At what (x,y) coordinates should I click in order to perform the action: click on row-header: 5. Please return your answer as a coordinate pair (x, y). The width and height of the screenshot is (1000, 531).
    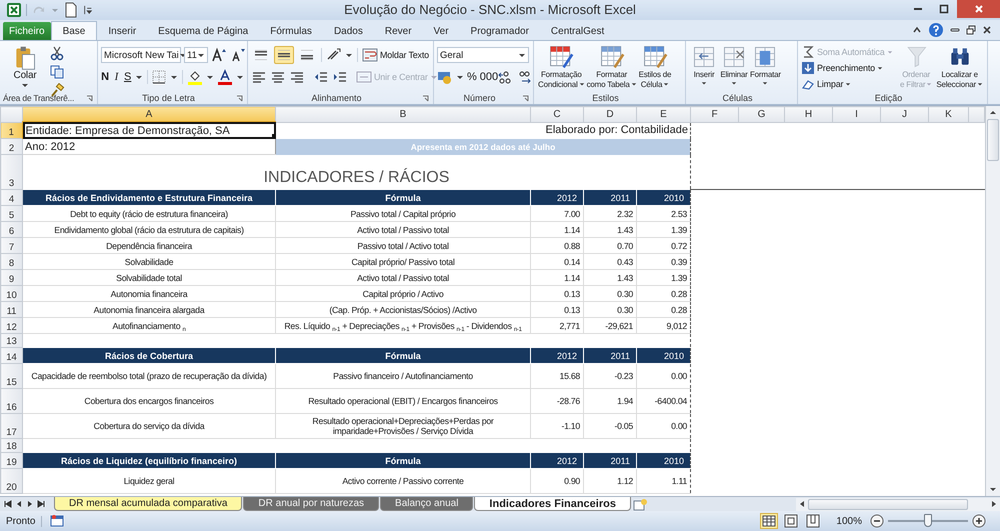
    Looking at the image, I should click on (11, 214).